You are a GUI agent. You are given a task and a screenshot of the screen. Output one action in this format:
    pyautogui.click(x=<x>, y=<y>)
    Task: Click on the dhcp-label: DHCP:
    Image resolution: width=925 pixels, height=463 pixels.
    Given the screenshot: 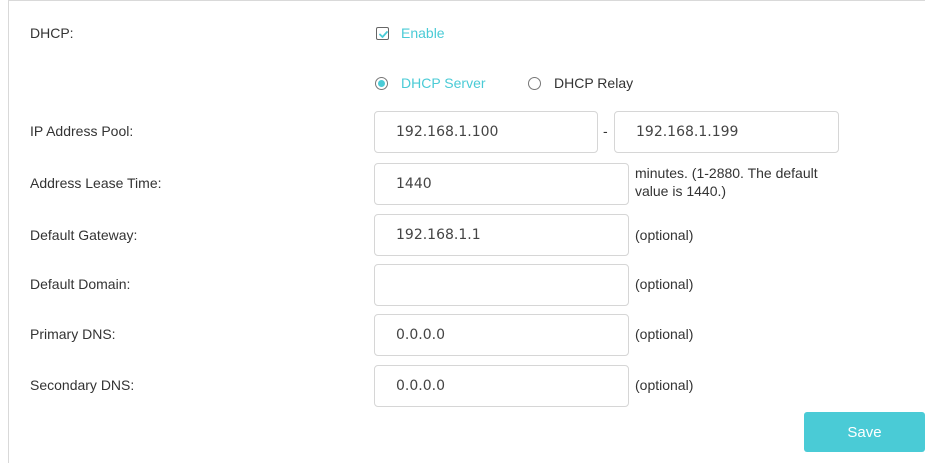 What is the action you would take?
    pyautogui.click(x=52, y=33)
    